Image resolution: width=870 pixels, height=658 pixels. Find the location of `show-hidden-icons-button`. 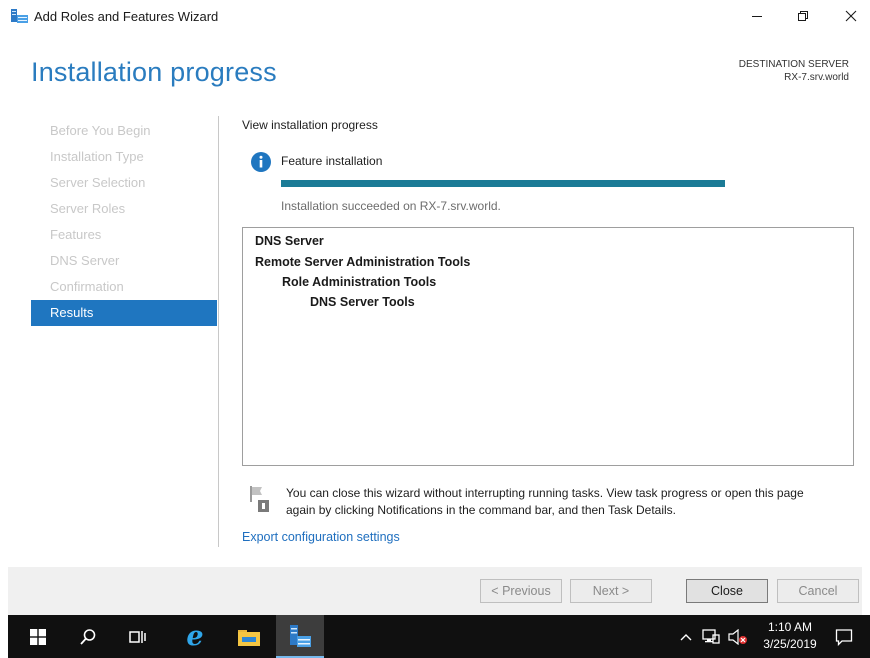

show-hidden-icons-button is located at coordinates (686, 636).